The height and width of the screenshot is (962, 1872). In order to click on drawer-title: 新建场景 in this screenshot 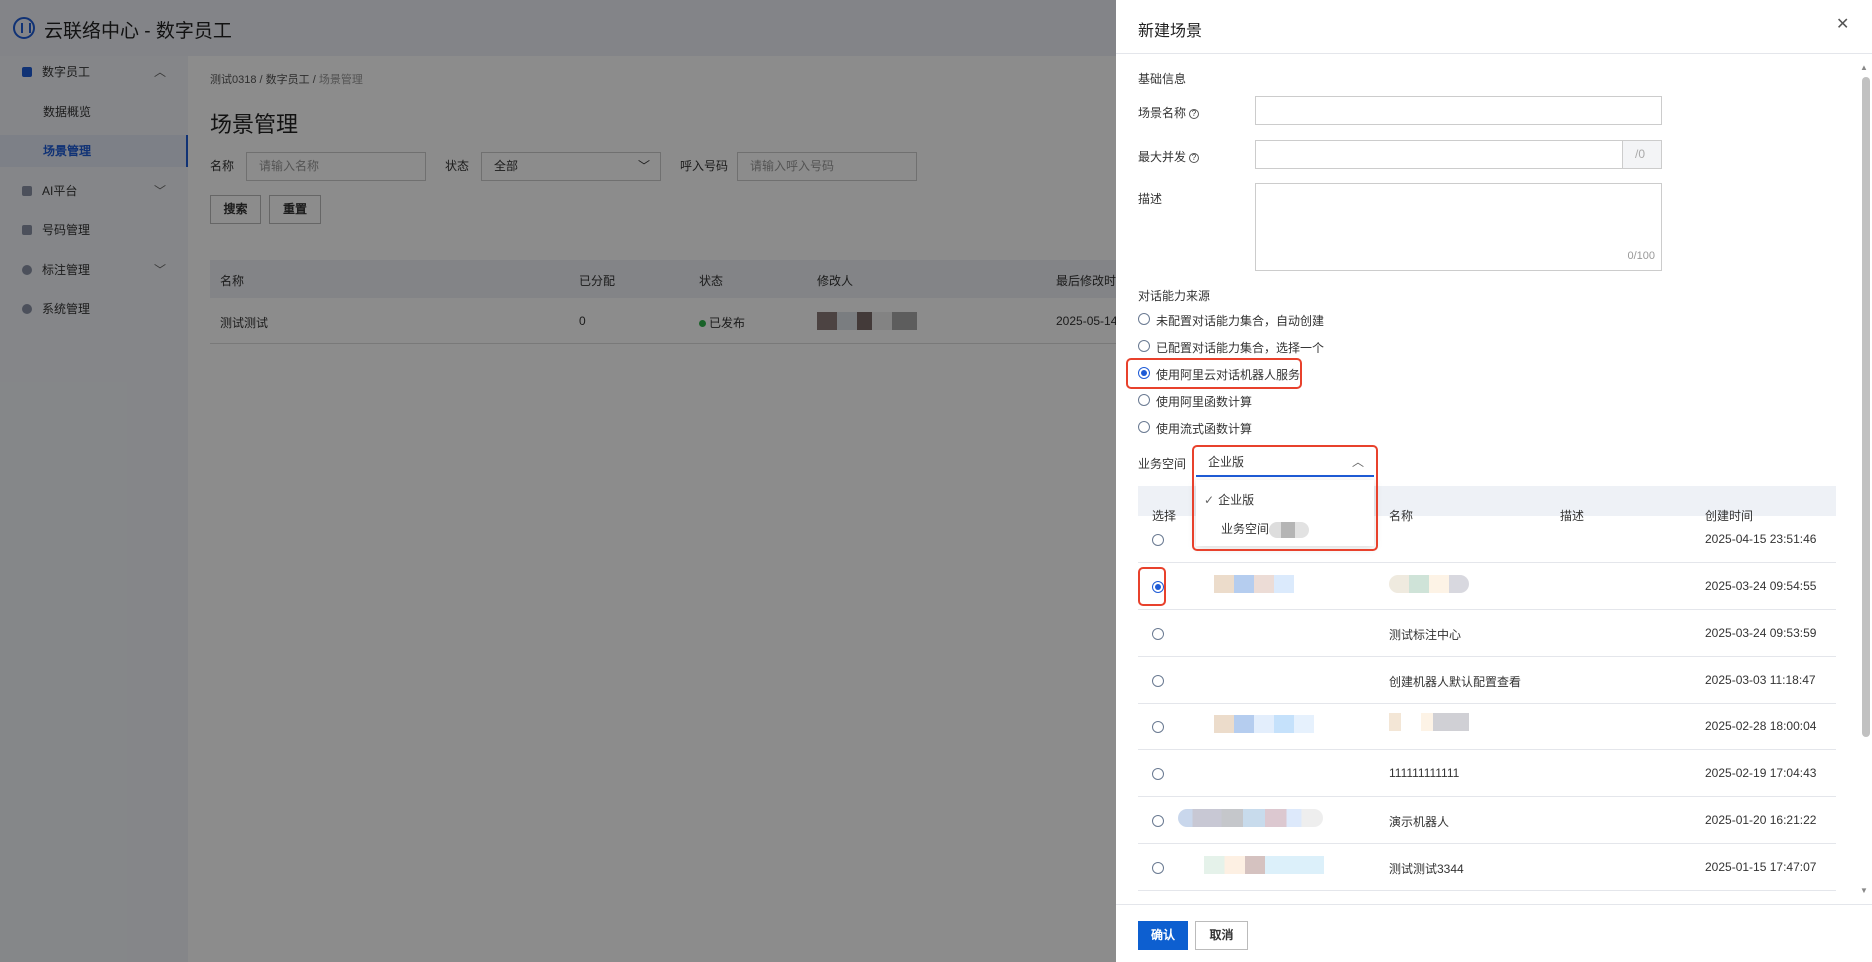, I will do `click(1170, 31)`.